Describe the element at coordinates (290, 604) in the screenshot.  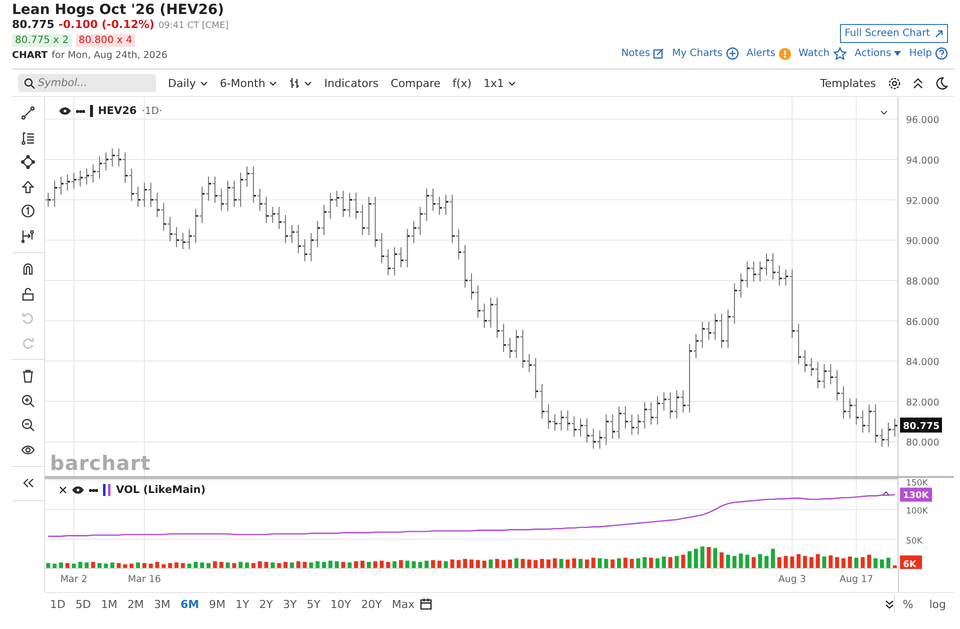
I see `range-button: 3Y` at that location.